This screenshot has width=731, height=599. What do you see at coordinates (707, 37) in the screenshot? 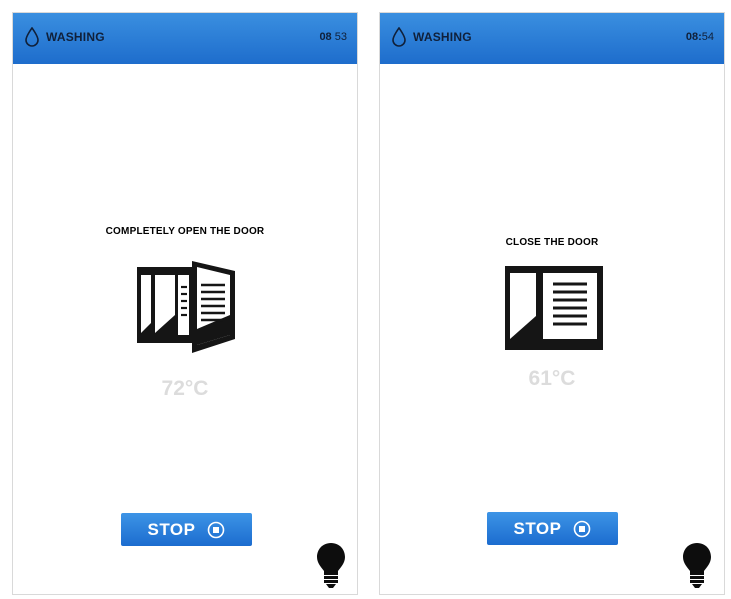
I see `time-minutes: 54` at bounding box center [707, 37].